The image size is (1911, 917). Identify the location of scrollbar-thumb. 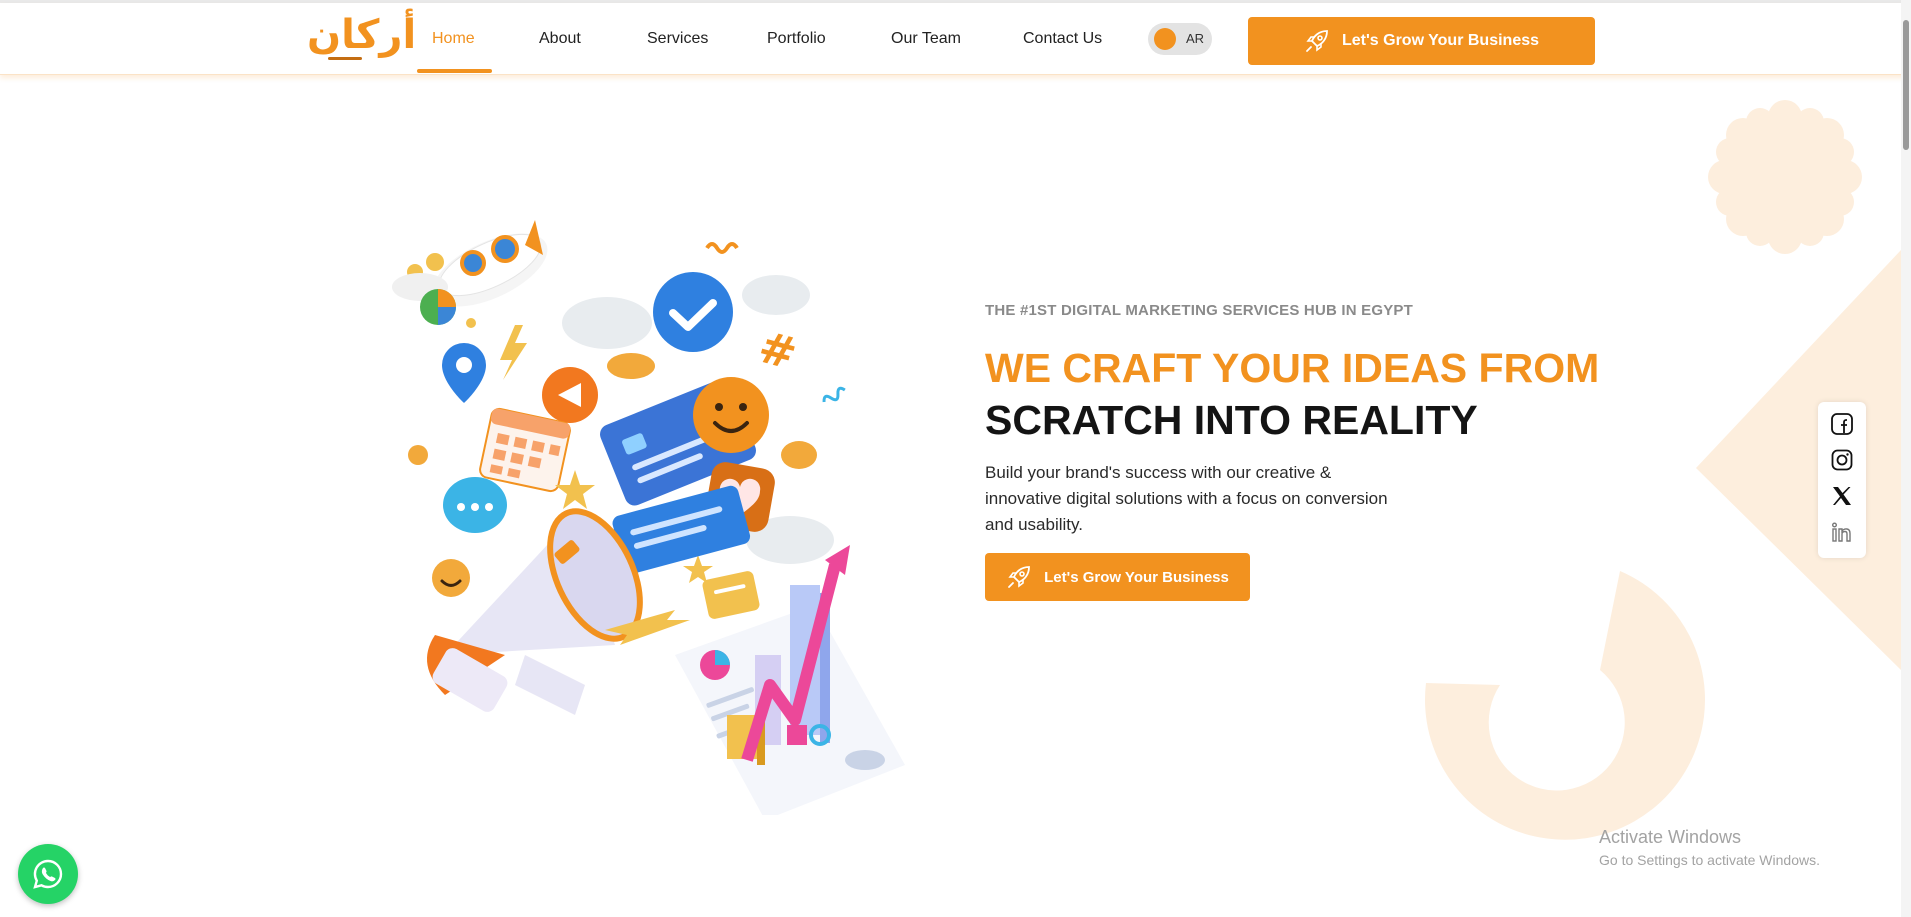
(1906, 85).